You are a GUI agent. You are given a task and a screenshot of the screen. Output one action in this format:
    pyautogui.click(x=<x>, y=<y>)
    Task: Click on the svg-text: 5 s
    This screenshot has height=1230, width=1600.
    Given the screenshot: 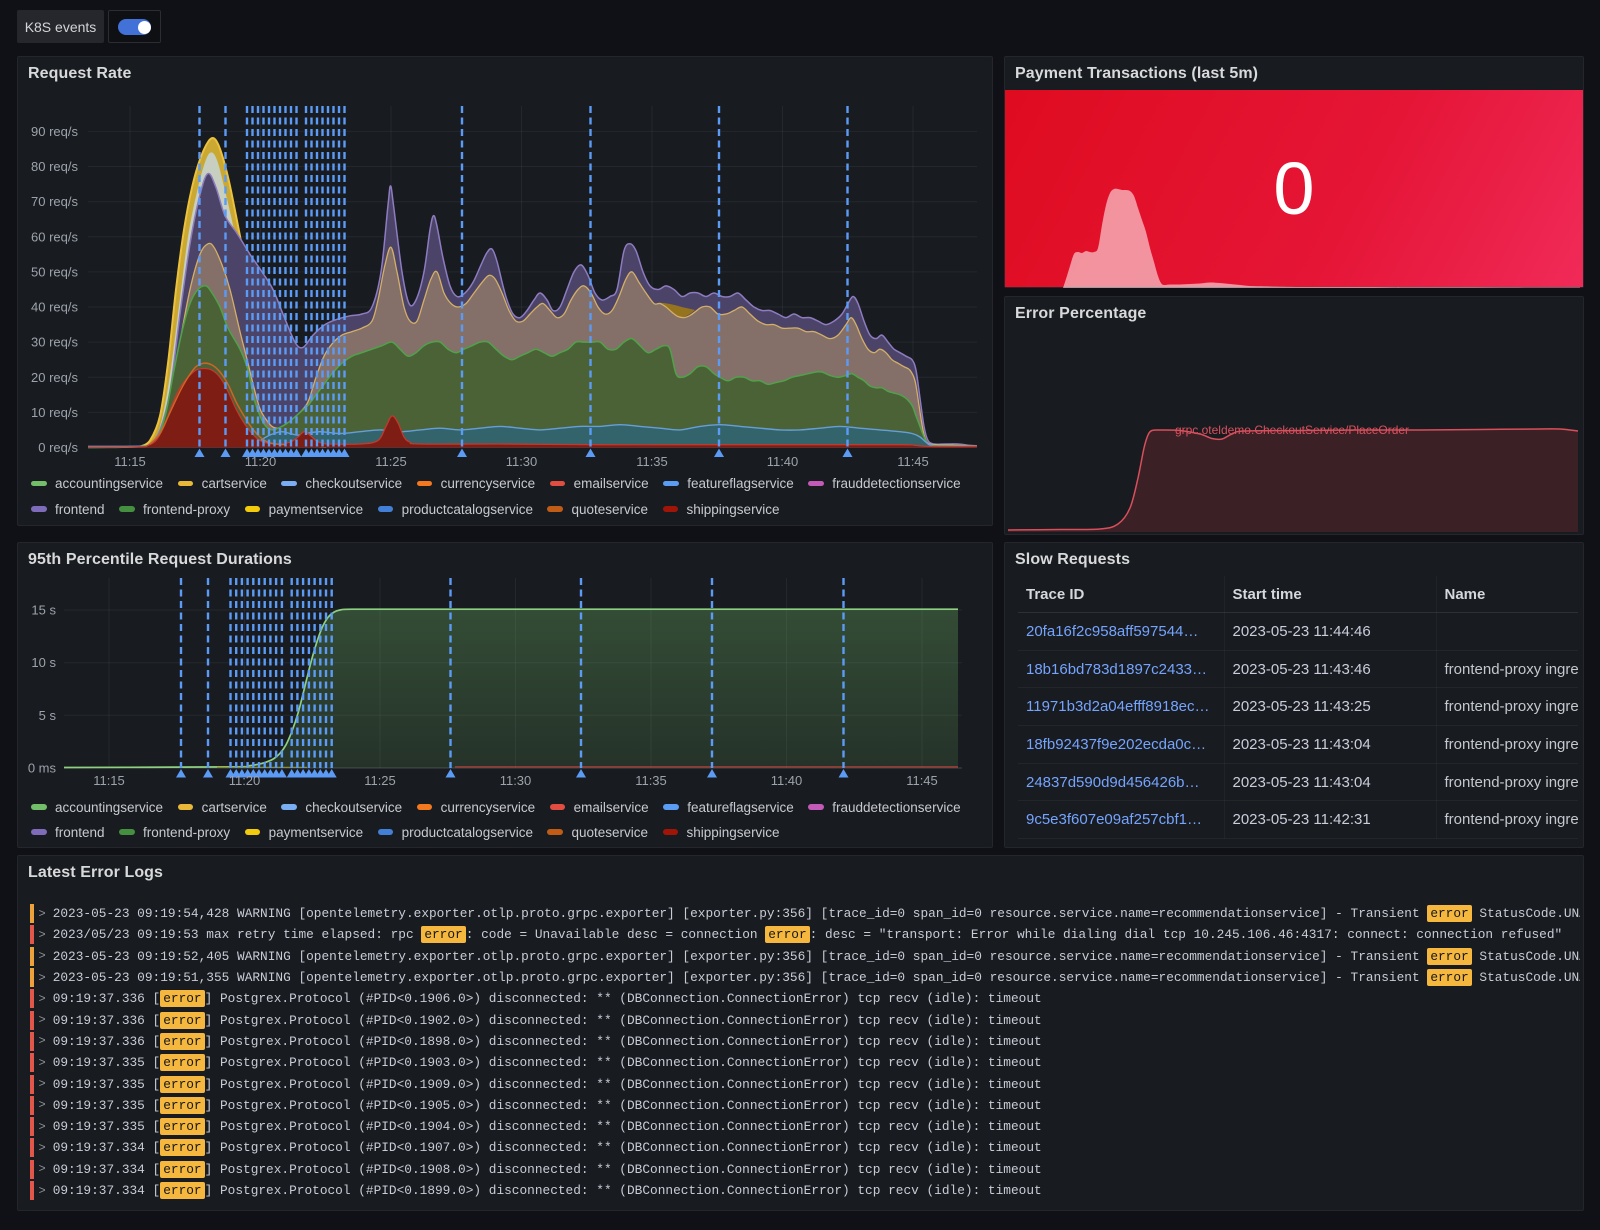 What is the action you would take?
    pyautogui.click(x=48, y=715)
    